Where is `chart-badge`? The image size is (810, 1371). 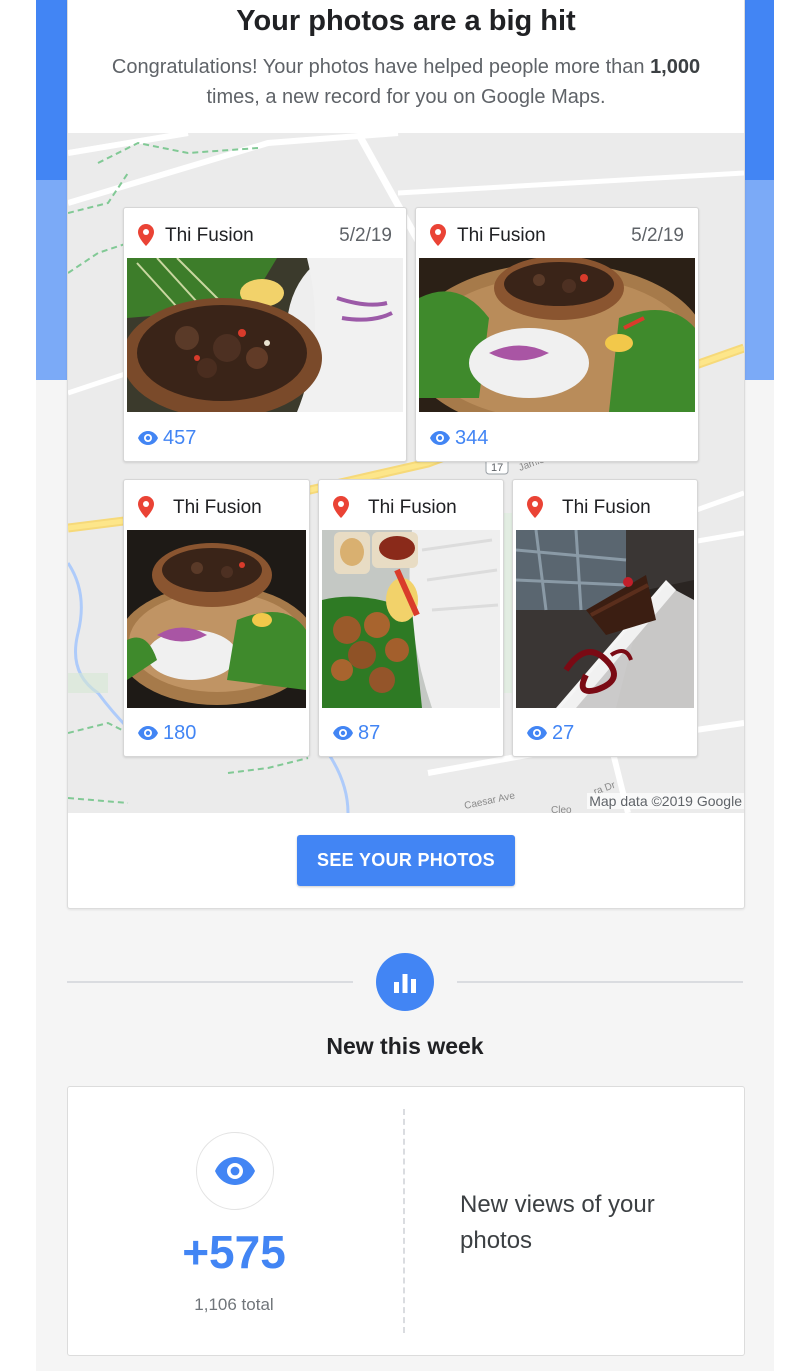
chart-badge is located at coordinates (405, 982).